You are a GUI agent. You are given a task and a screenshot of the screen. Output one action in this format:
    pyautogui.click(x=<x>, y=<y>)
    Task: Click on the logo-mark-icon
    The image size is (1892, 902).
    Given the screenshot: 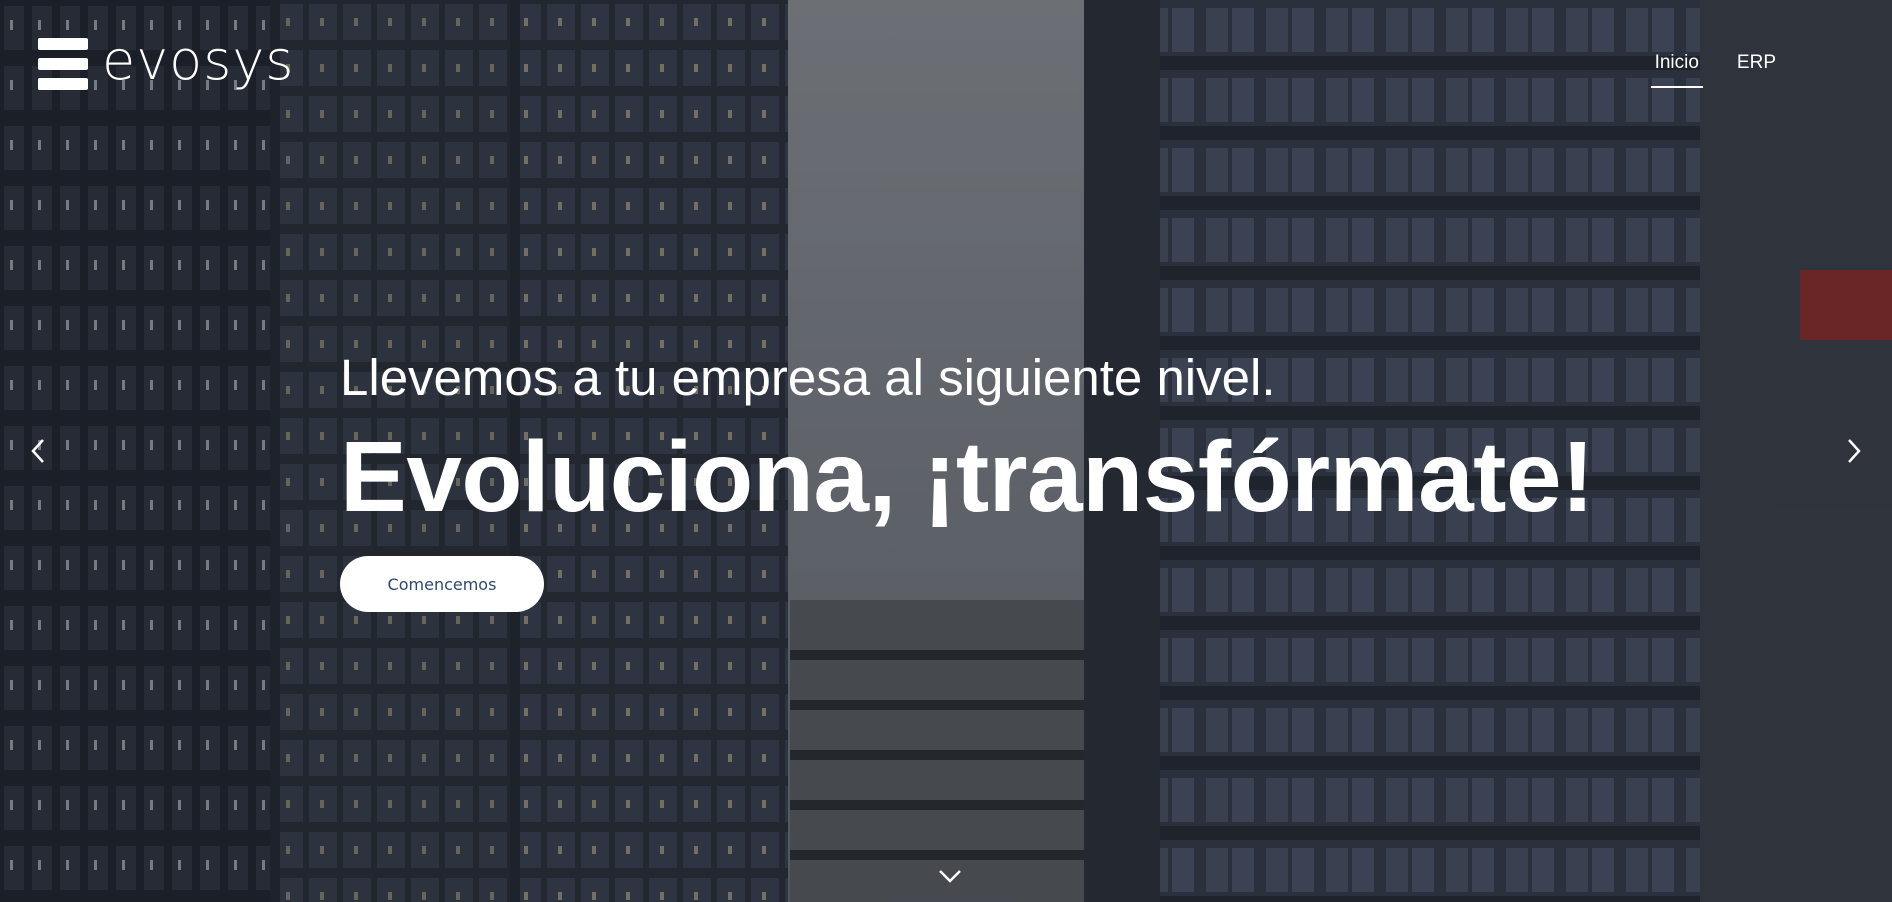 What is the action you would take?
    pyautogui.click(x=63, y=64)
    